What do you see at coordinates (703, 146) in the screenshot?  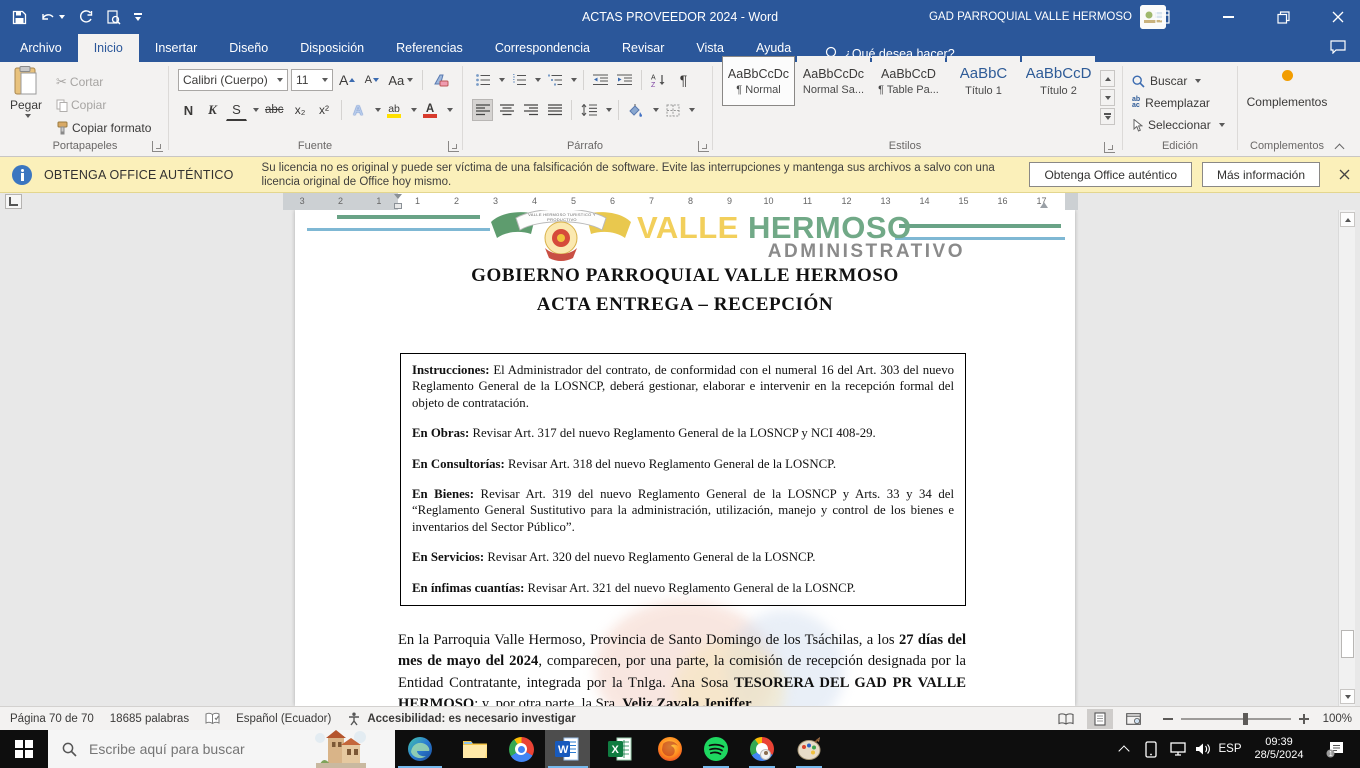 I see `paragraph-dialog-launcher` at bounding box center [703, 146].